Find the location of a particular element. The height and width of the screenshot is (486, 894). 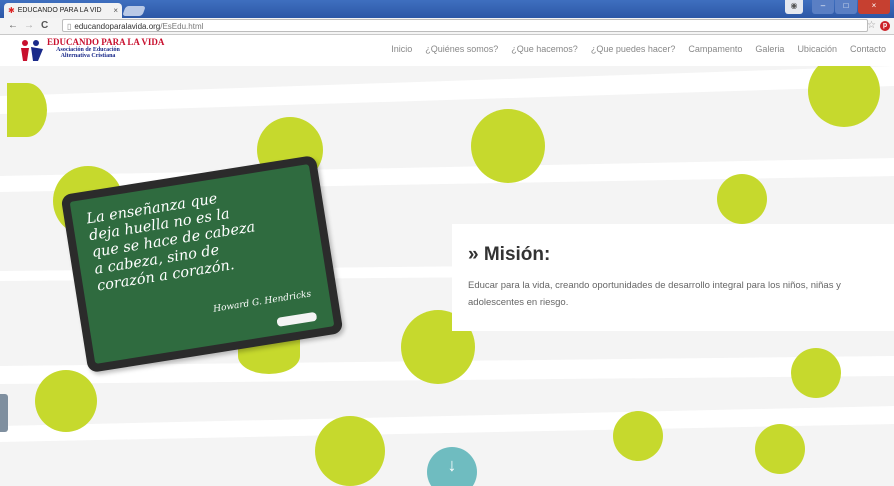

browser-tab: ✱ EDUCANDO PARA LA VID × is located at coordinates (63, 10).